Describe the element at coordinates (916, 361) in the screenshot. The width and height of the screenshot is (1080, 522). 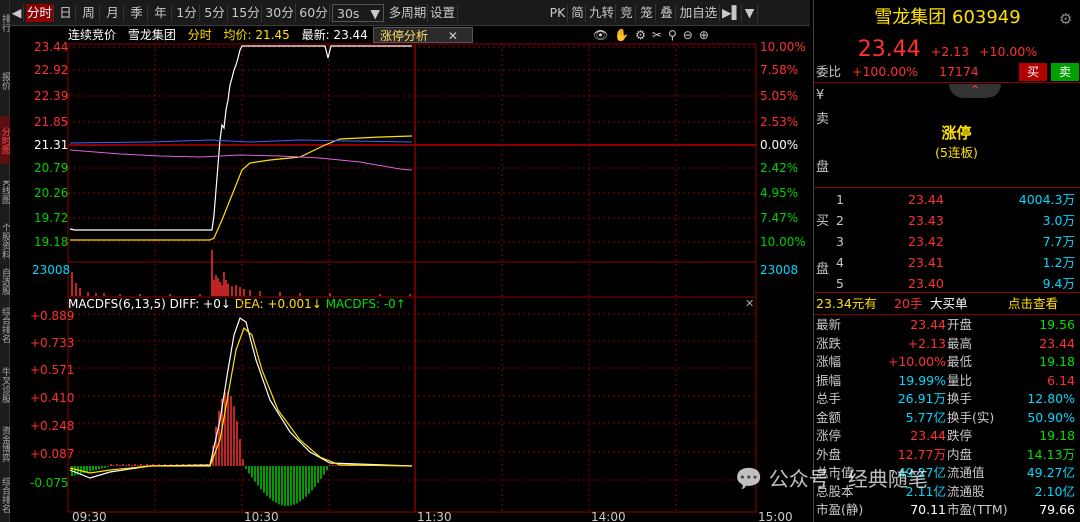
I see `stat-value-left: +10.00%` at that location.